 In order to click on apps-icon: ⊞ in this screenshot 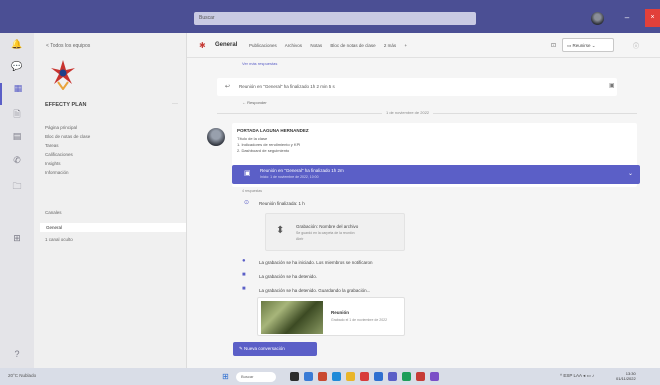, I will do `click(17, 244)`.